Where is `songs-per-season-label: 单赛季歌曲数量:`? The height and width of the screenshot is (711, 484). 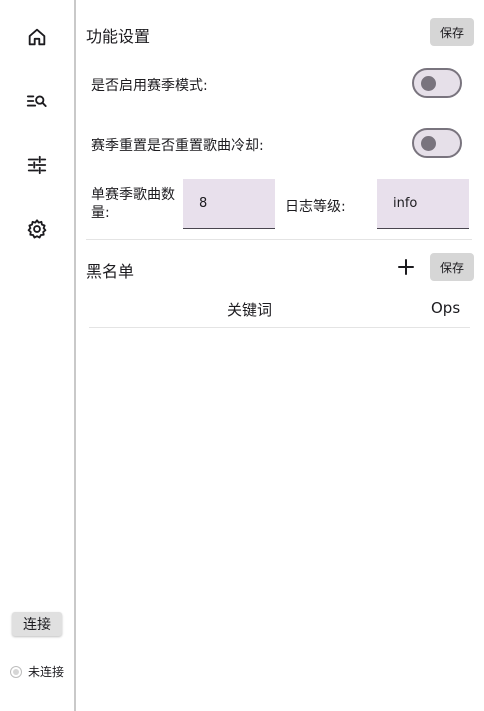
songs-per-season-label: 单赛季歌曲数量: is located at coordinates (133, 204).